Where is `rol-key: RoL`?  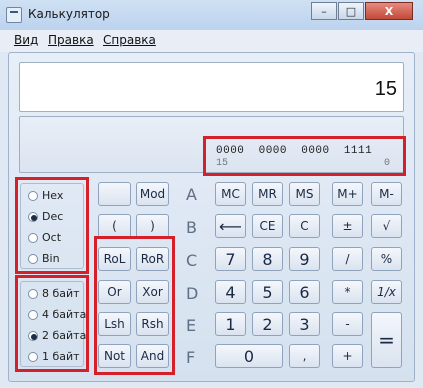
rol-key: RoL is located at coordinates (114, 259).